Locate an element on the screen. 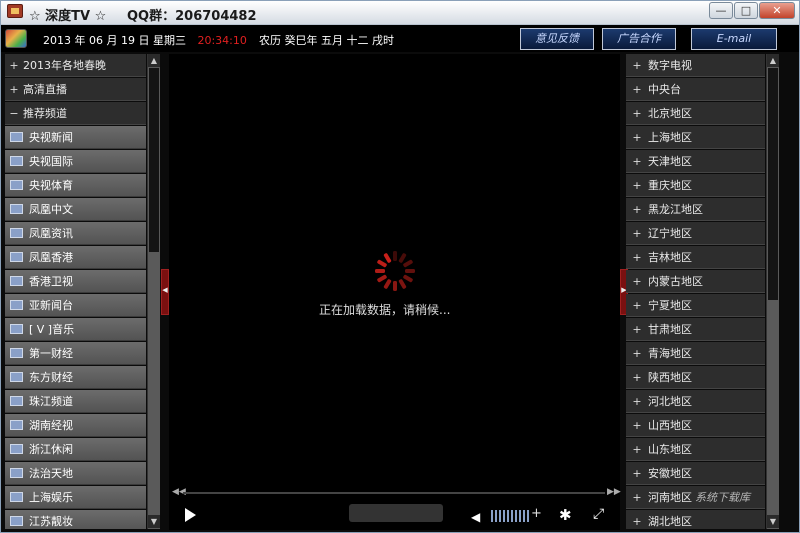 Image resolution: width=800 pixels, height=533 pixels. channel-item: 凤凰资讯 is located at coordinates (75, 233).